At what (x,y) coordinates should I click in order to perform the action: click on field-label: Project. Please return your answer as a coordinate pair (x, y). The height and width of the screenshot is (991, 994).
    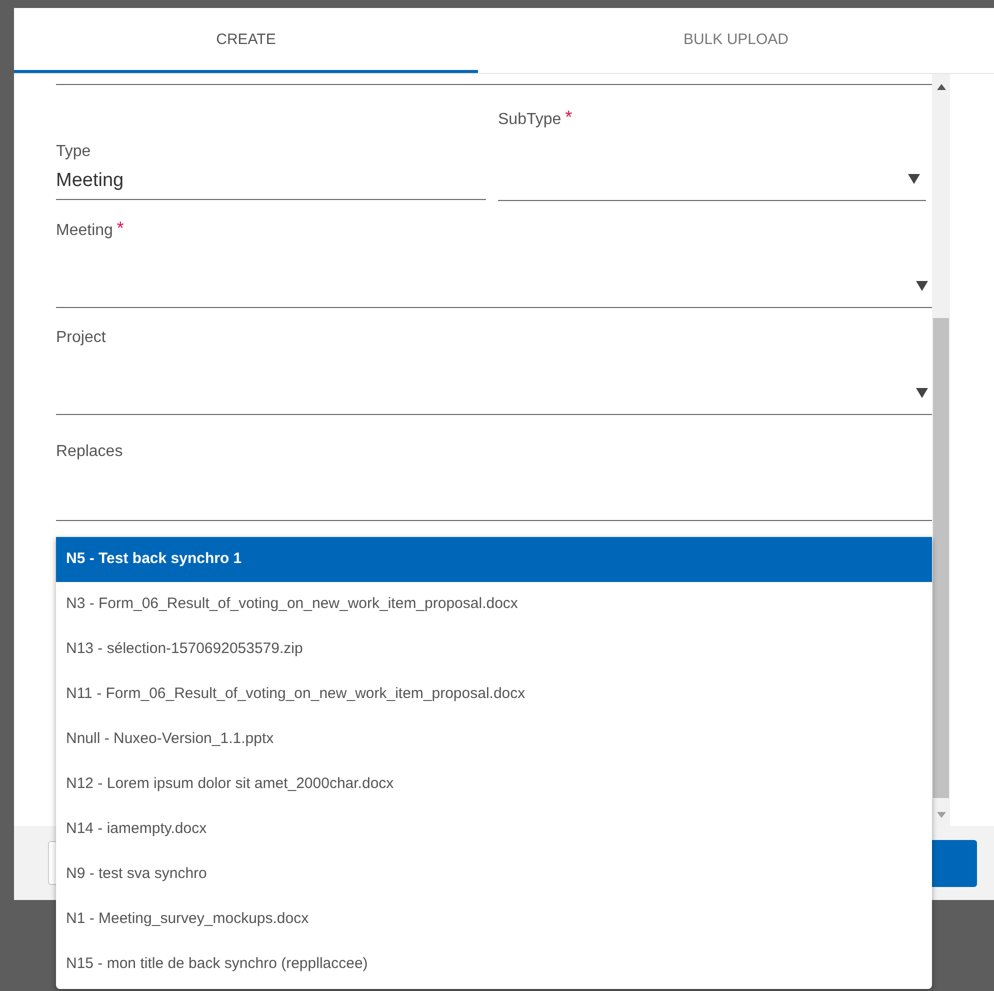
    Looking at the image, I should click on (81, 338).